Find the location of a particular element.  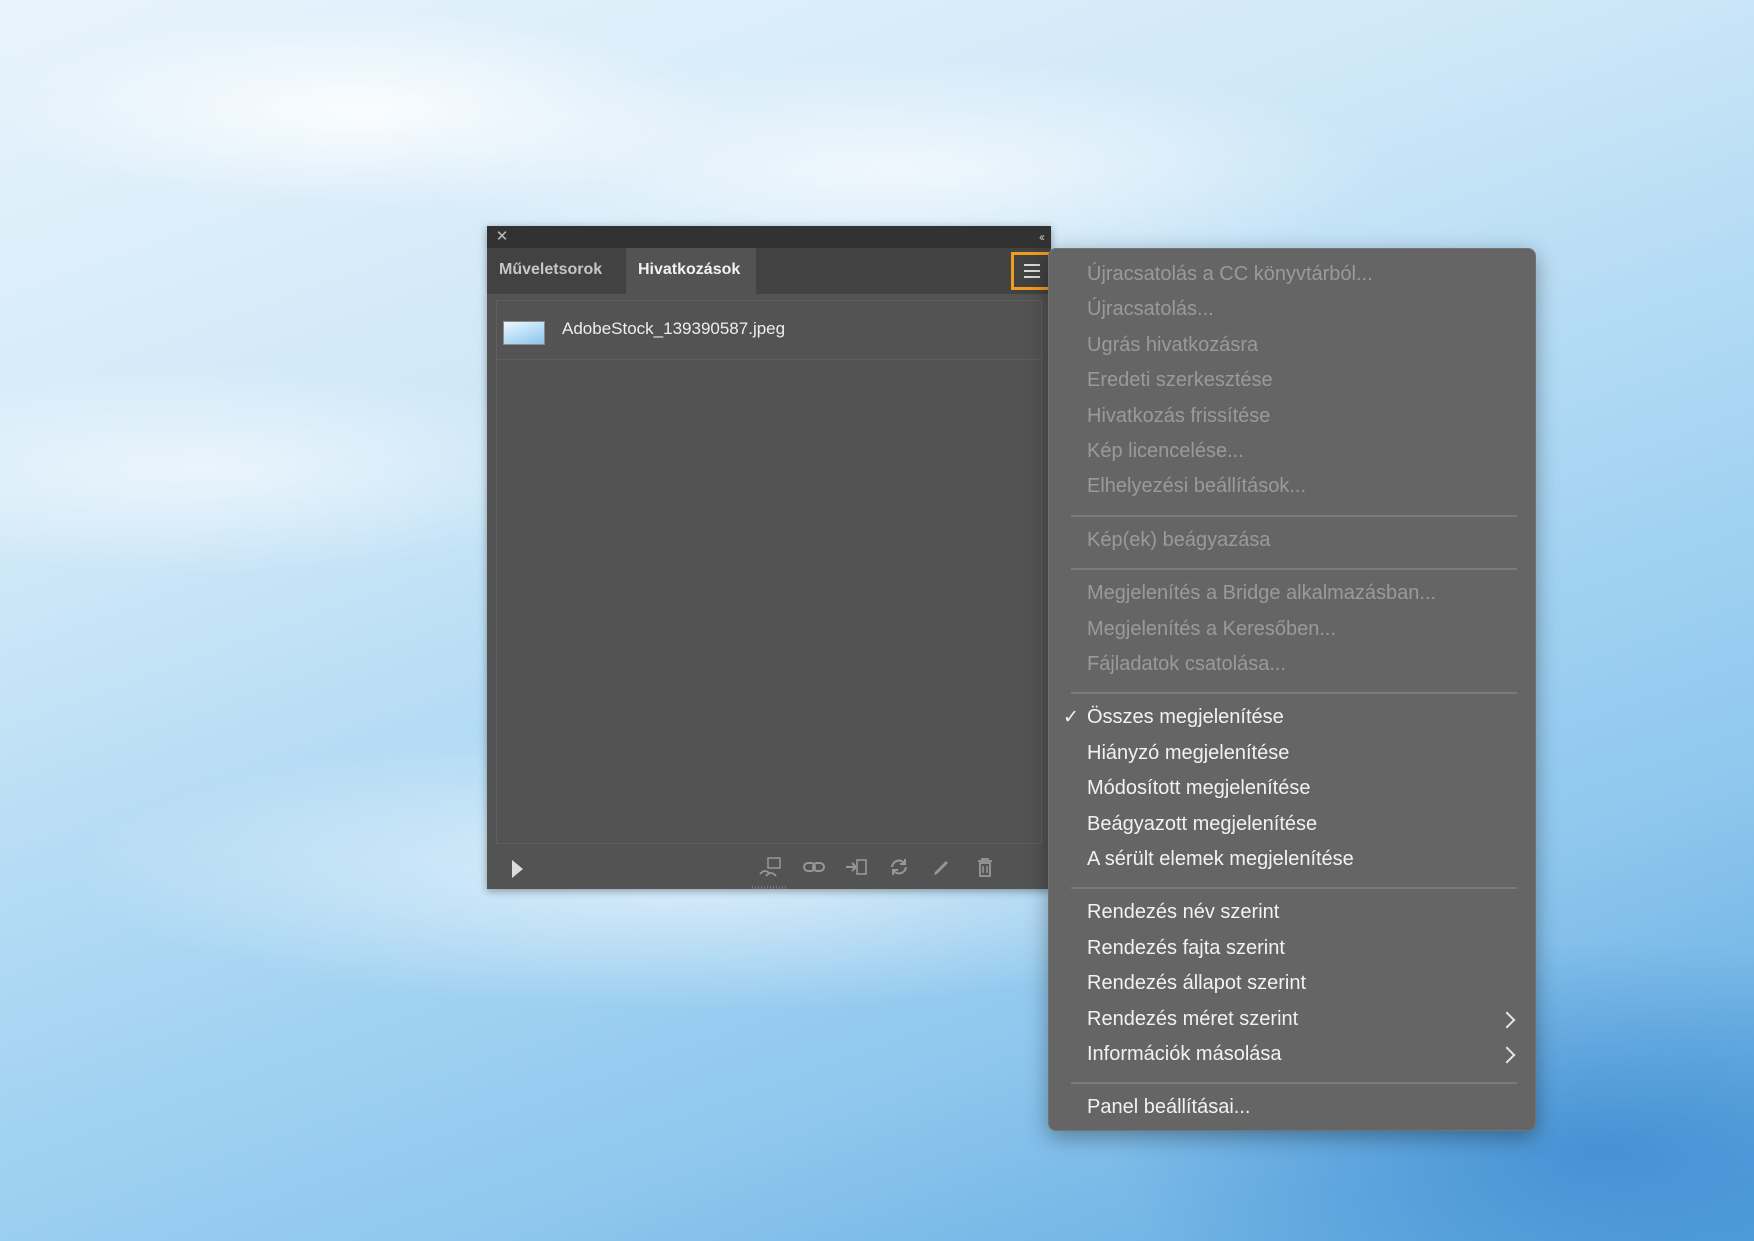

list-item: AdobeStock_139390587.jpeg is located at coordinates (769, 330).